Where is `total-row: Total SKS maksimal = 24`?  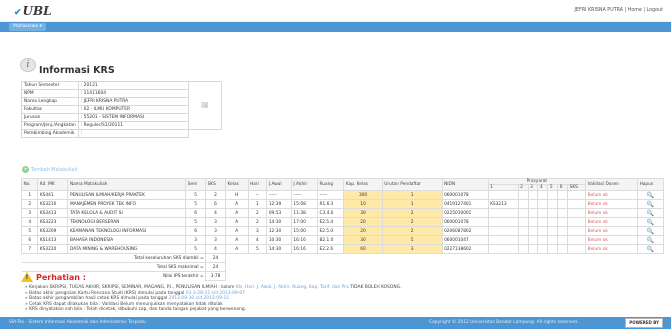
total-row: Total SKS maksimal = 24 is located at coordinates (342, 267).